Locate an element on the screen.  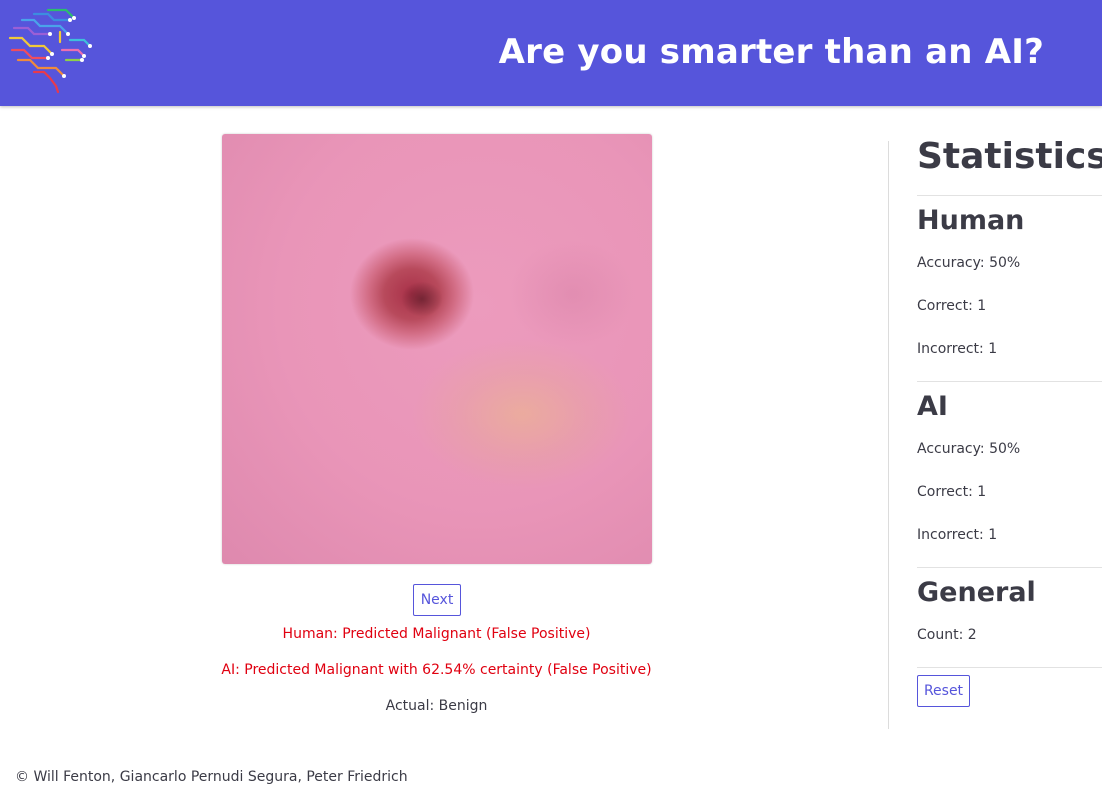
human-incorrect: Incorrect: 1 is located at coordinates (957, 349).